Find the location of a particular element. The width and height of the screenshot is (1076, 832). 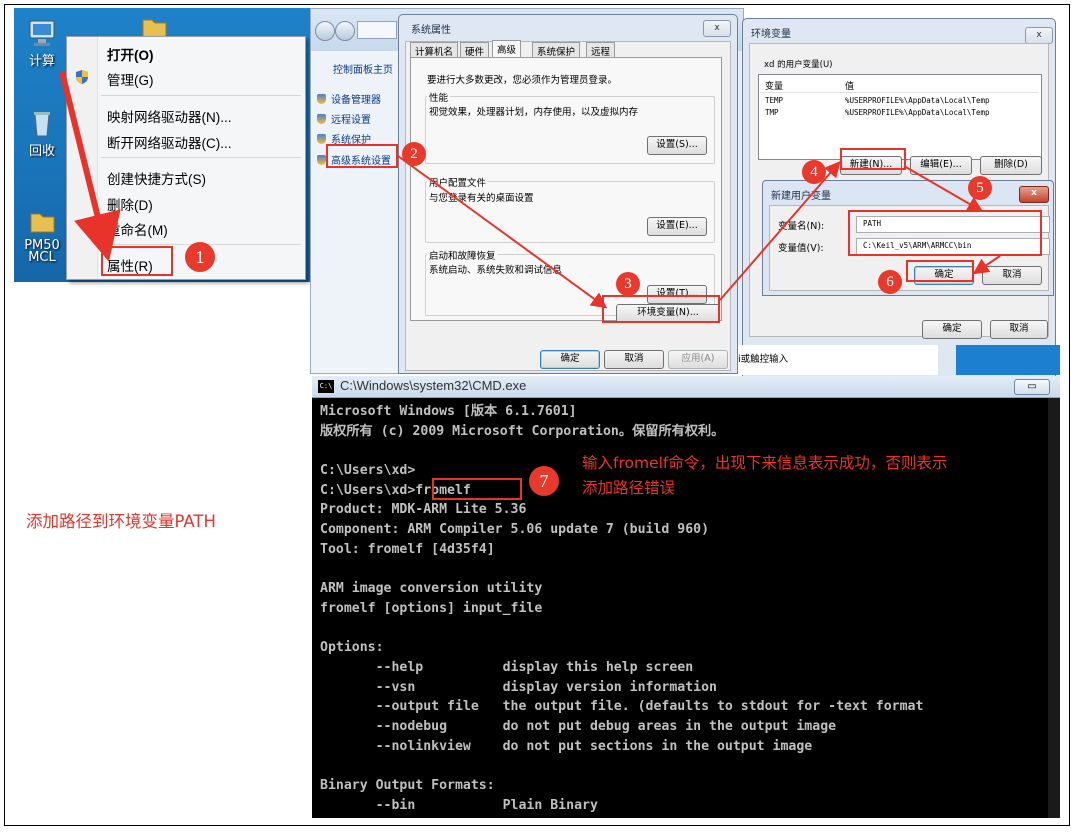

step-badge-2: 2 is located at coordinates (414, 154).